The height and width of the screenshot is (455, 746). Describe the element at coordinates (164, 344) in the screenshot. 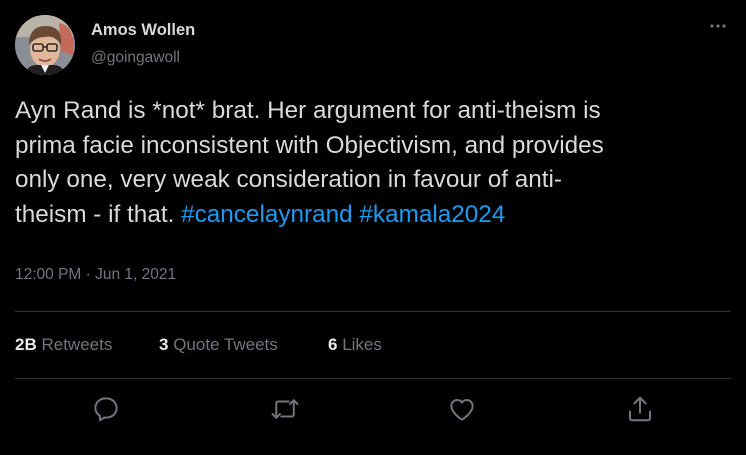

I see `quote-tweets-count: 3` at that location.